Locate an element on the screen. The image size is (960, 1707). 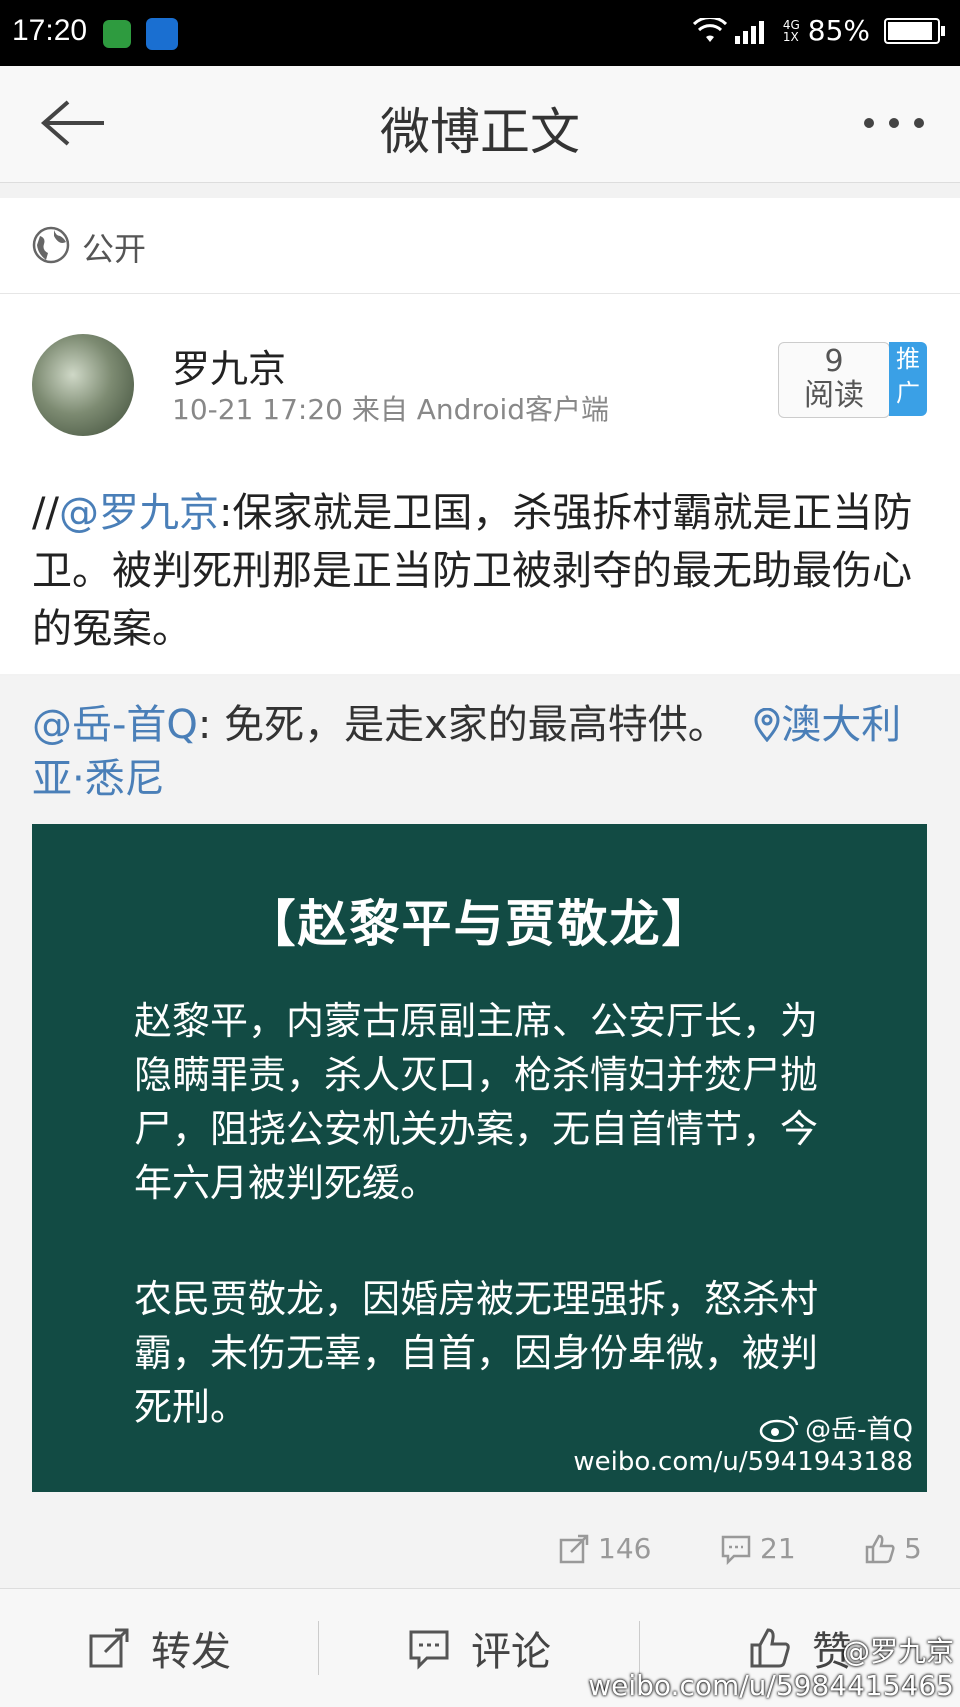
shield-icon is located at coordinates (117, 34).